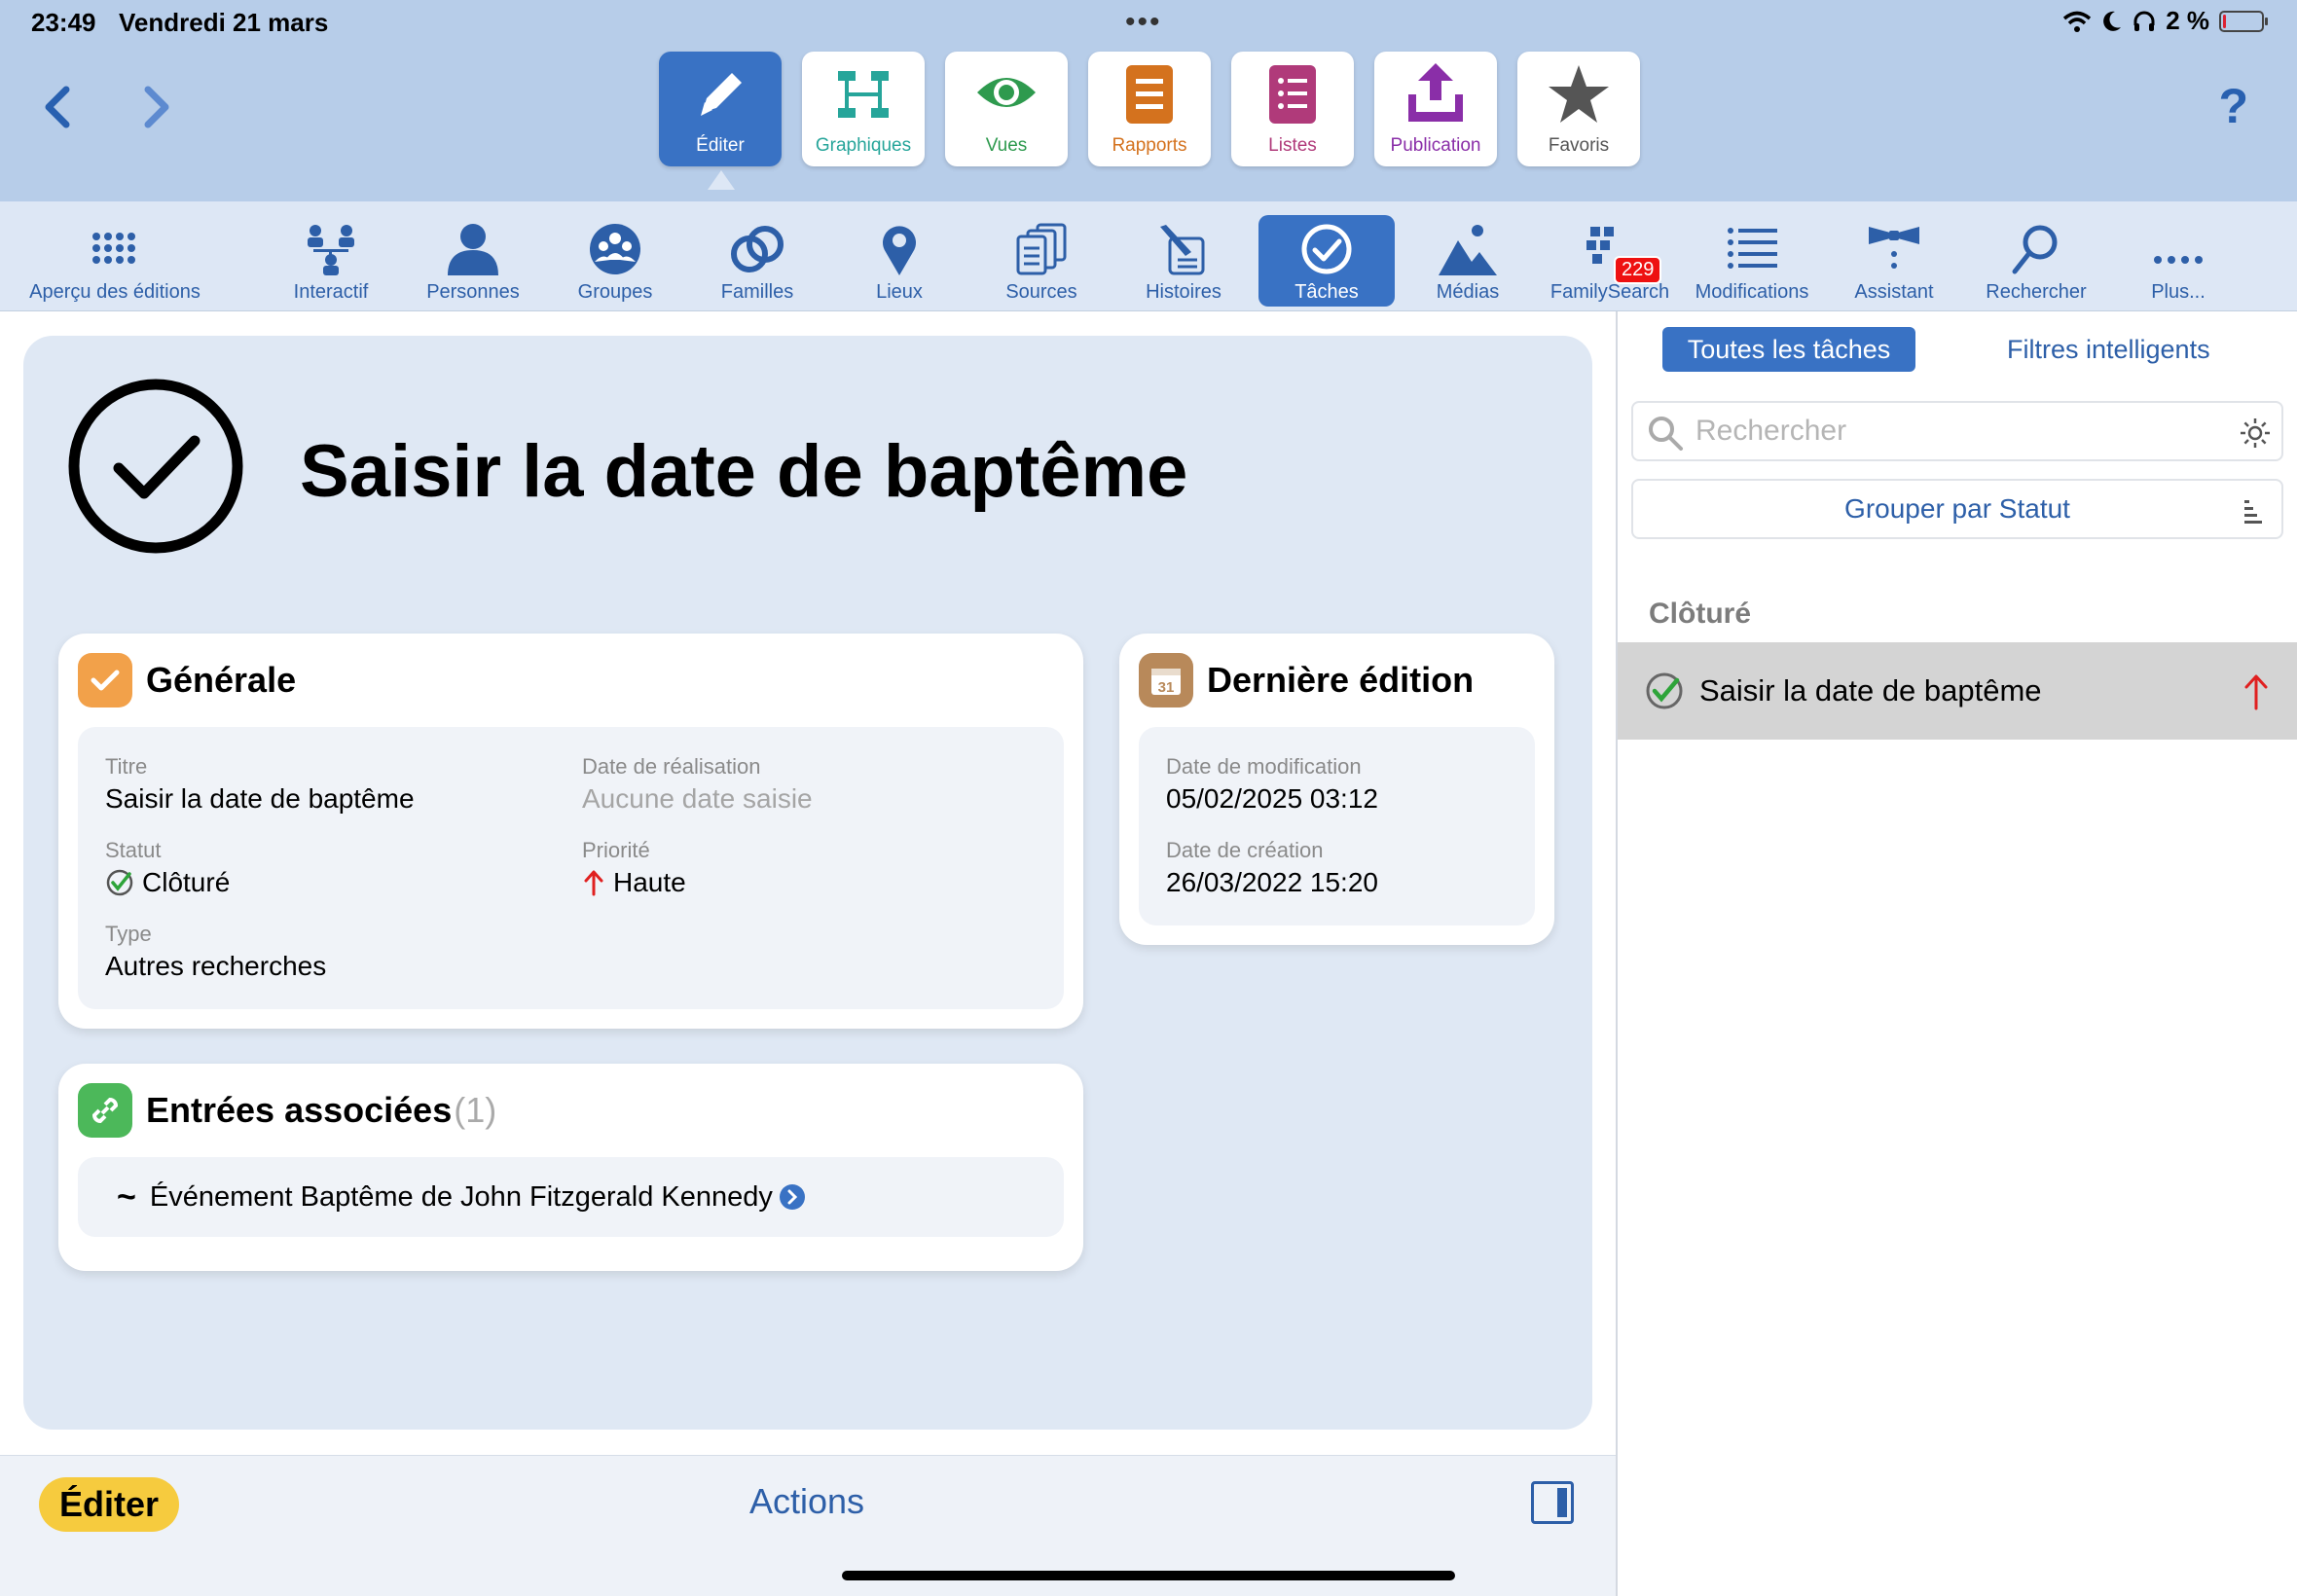 The image size is (2297, 1596). What do you see at coordinates (1327, 292) in the screenshot?
I see `tool-label: Tâches` at bounding box center [1327, 292].